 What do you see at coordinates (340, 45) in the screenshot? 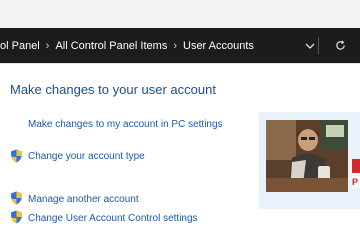
I see `refresh-icon` at bounding box center [340, 45].